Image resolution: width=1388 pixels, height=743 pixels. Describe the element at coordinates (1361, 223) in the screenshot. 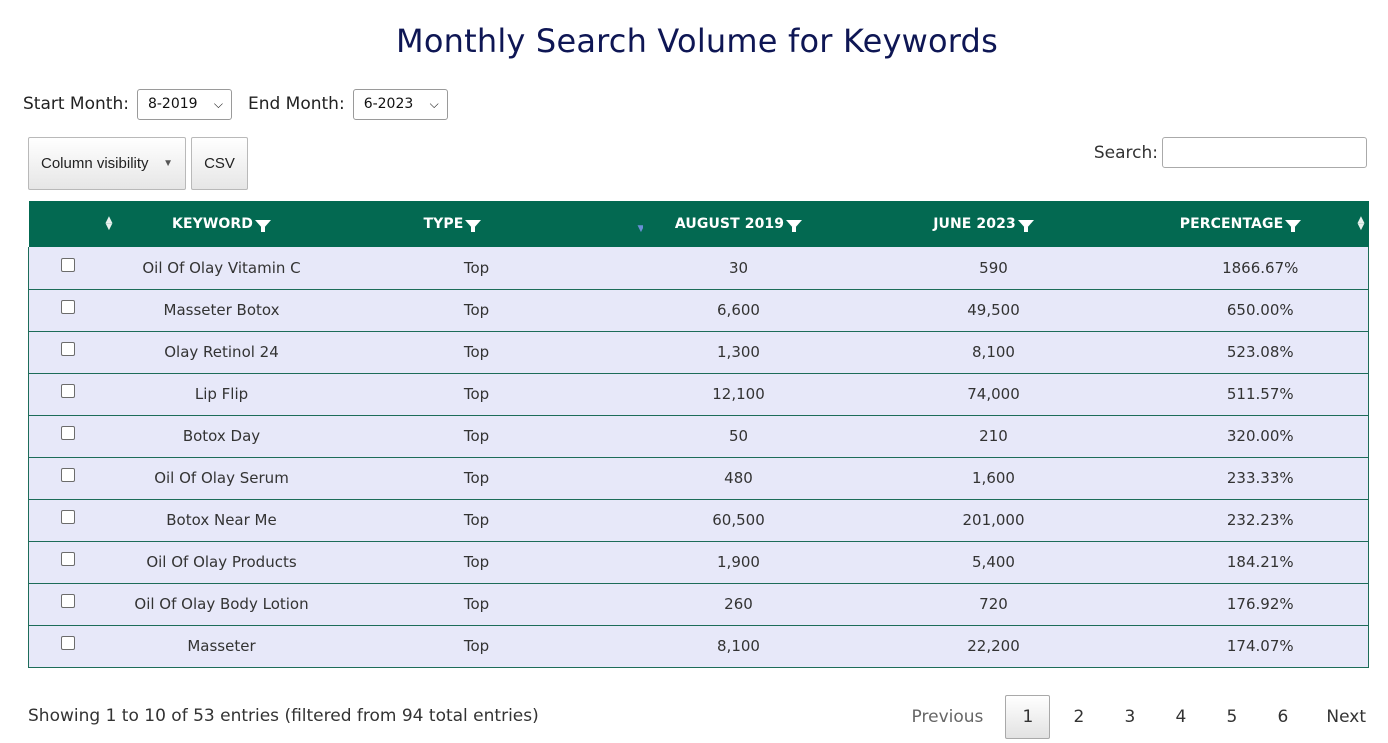

I see `sort-icon: ▲▼` at that location.